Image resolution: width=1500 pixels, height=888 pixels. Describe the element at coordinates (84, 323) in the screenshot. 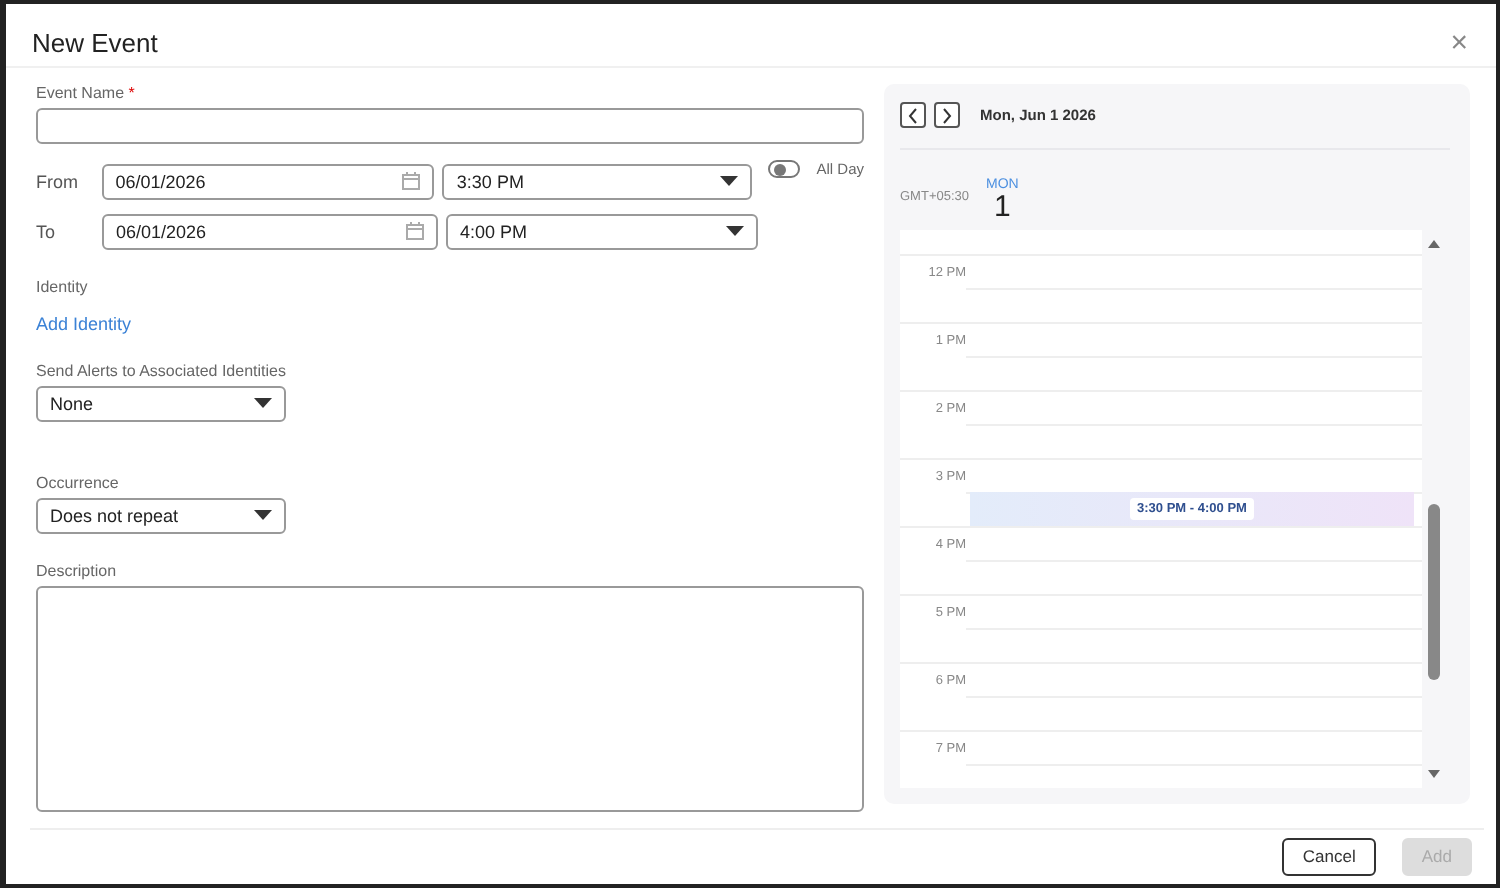

I see `add-identity-link: Add Identity` at that location.